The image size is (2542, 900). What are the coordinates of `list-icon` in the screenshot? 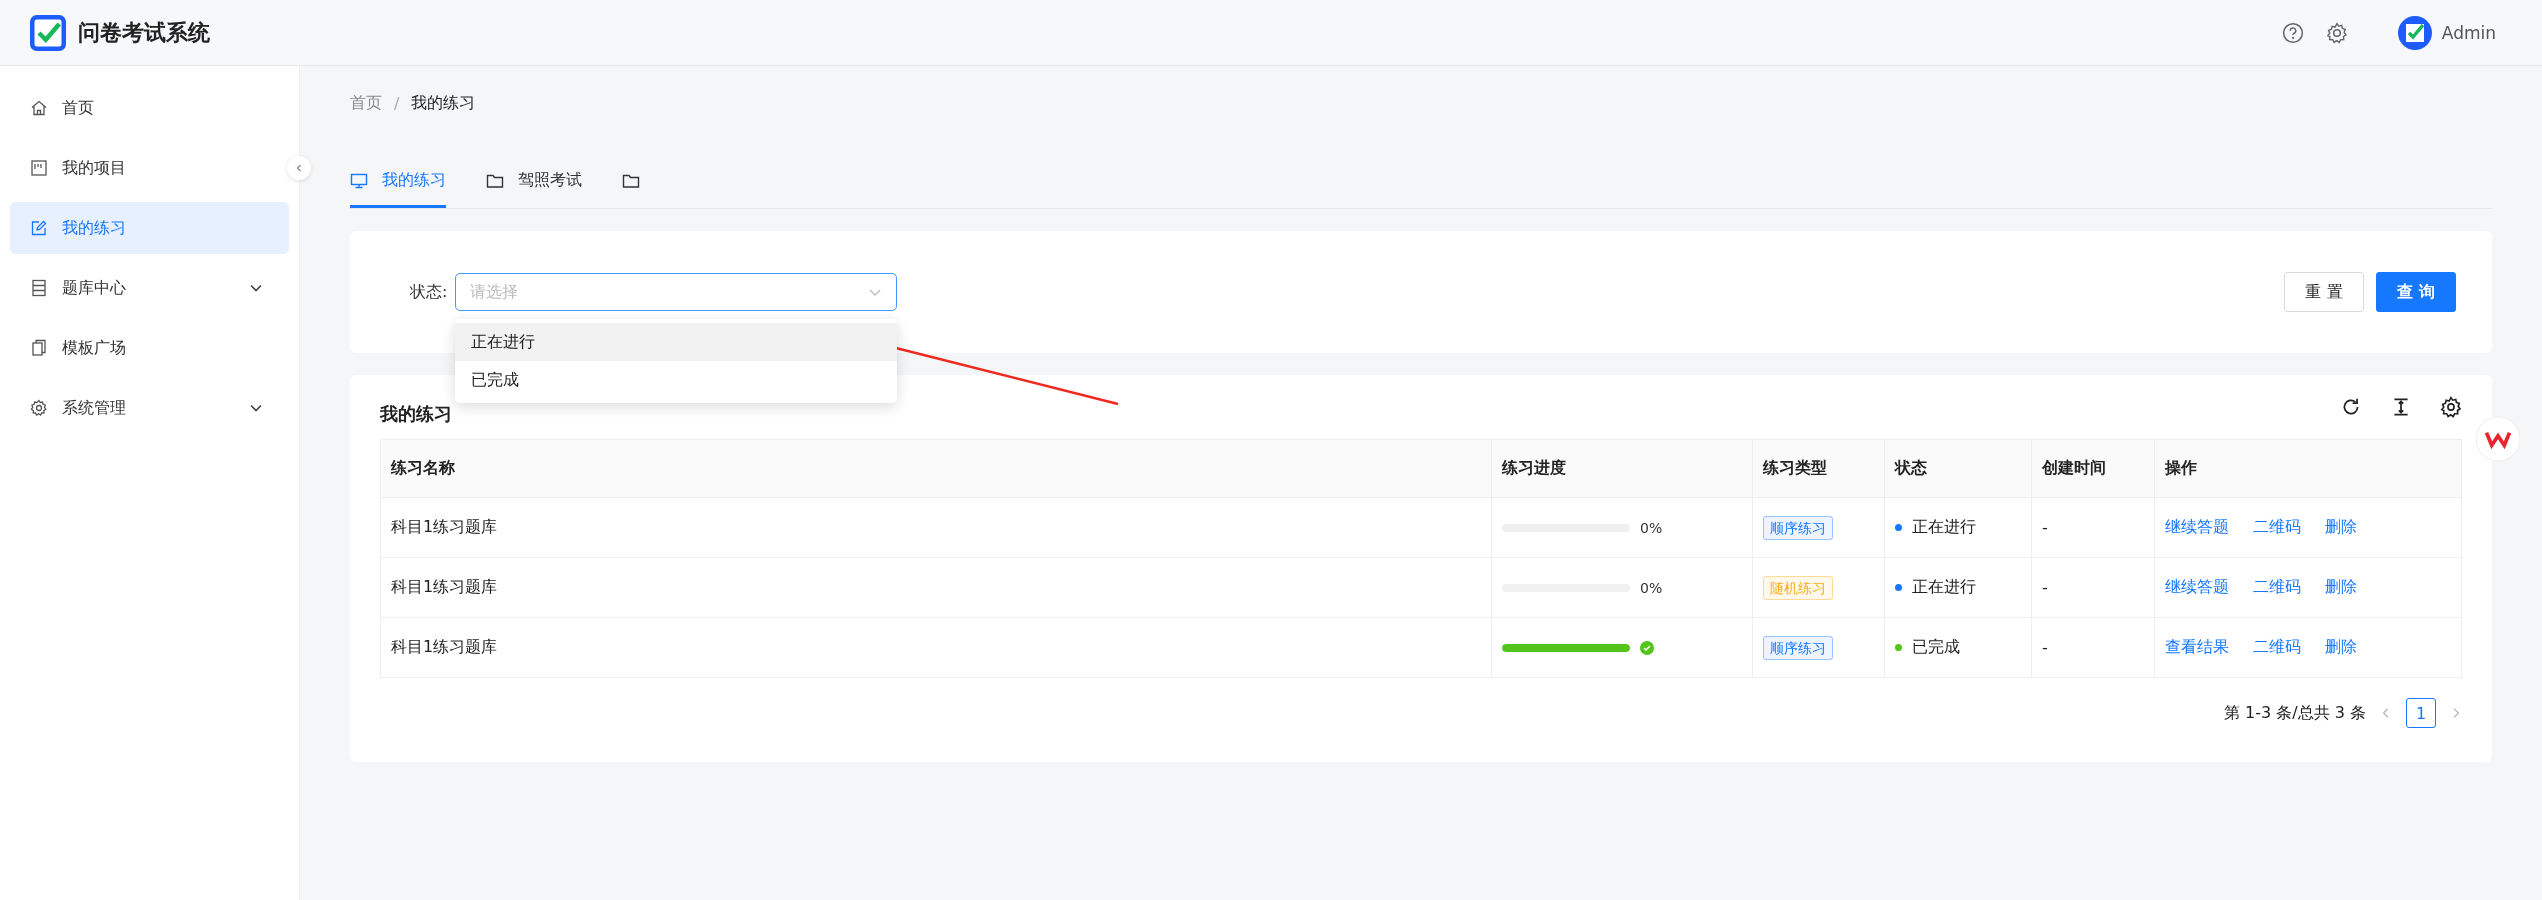 It's located at (39, 288).